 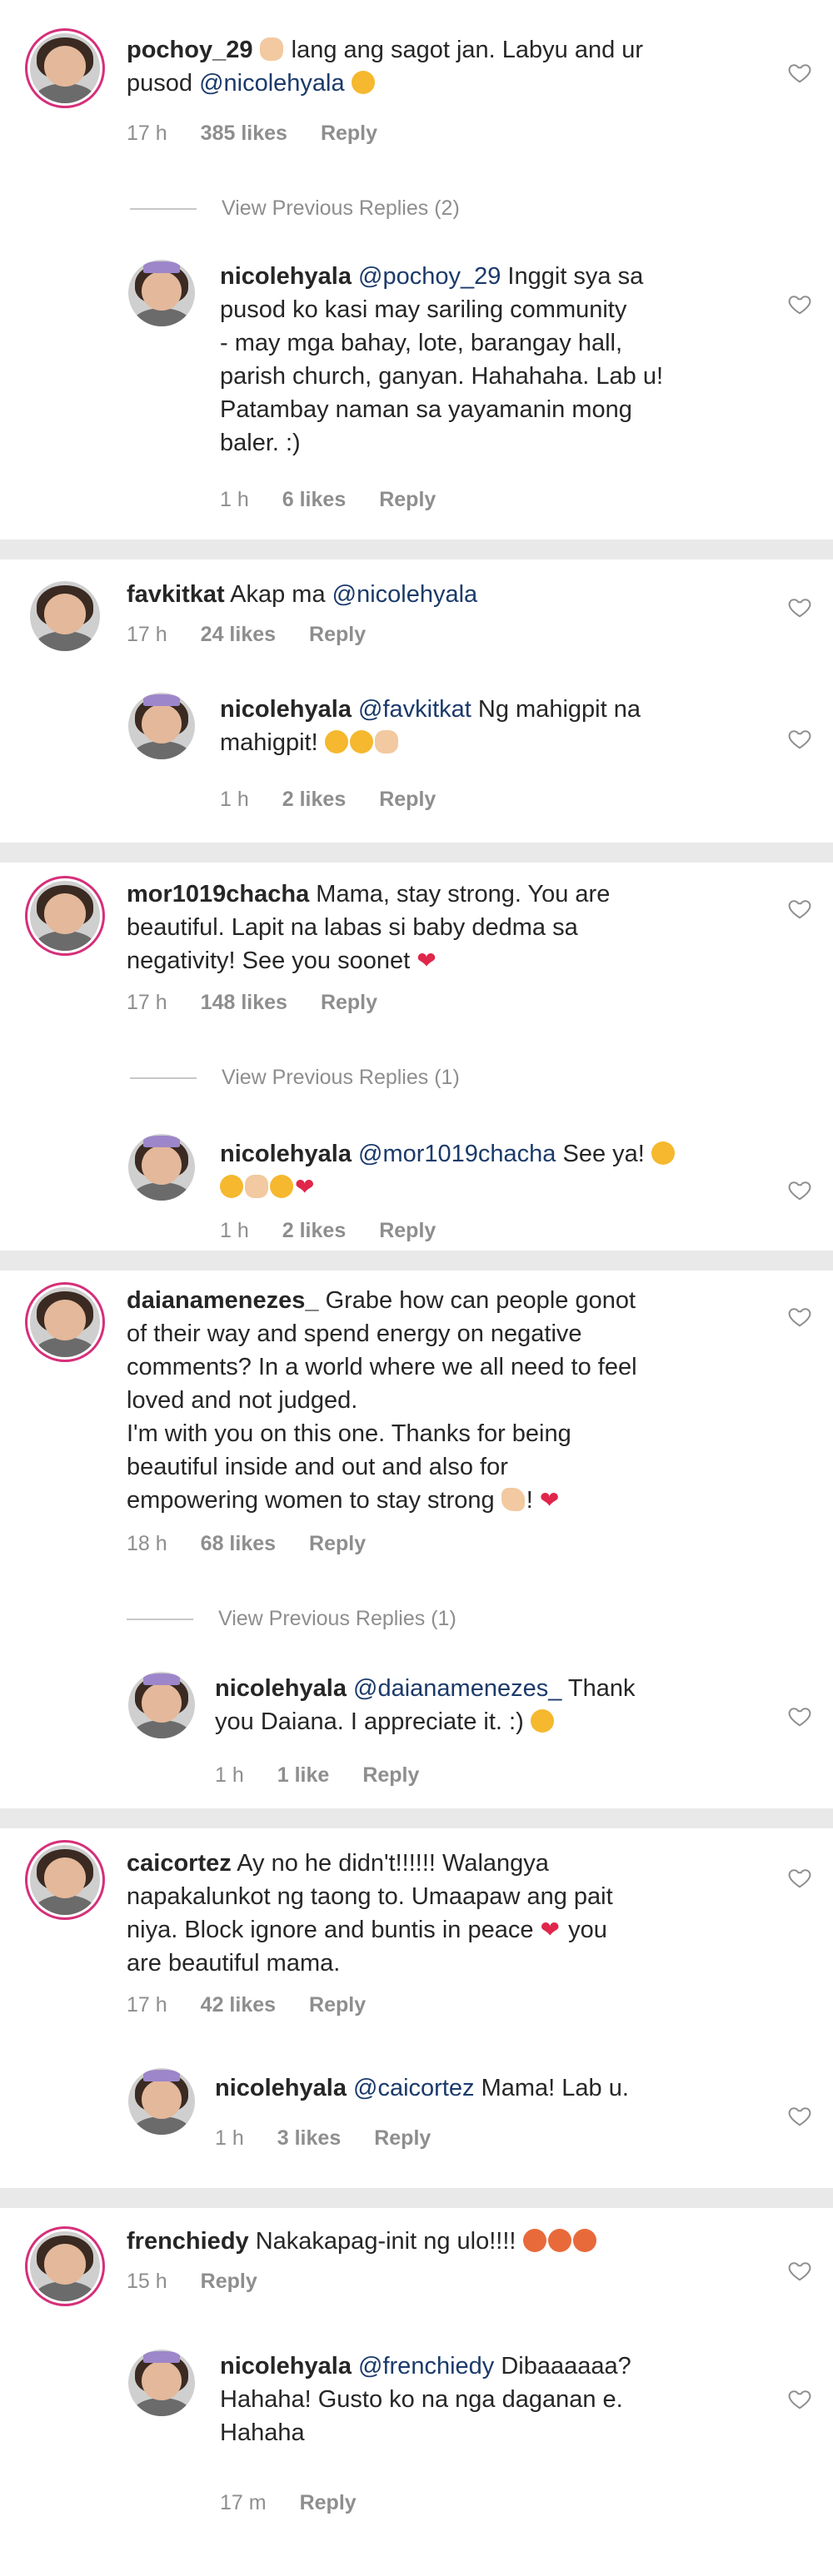 I want to click on comment-username: daianamenezes_, so click(x=223, y=1300).